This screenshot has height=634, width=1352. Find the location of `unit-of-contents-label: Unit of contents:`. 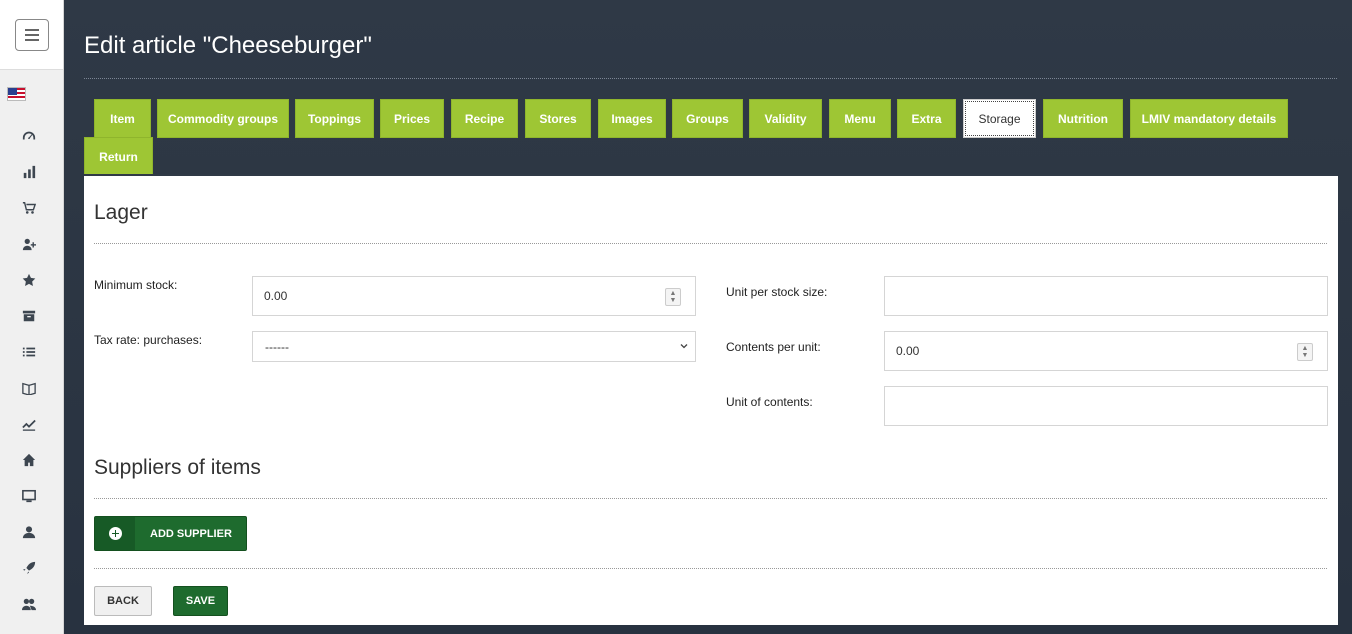

unit-of-contents-label: Unit of contents: is located at coordinates (769, 402).